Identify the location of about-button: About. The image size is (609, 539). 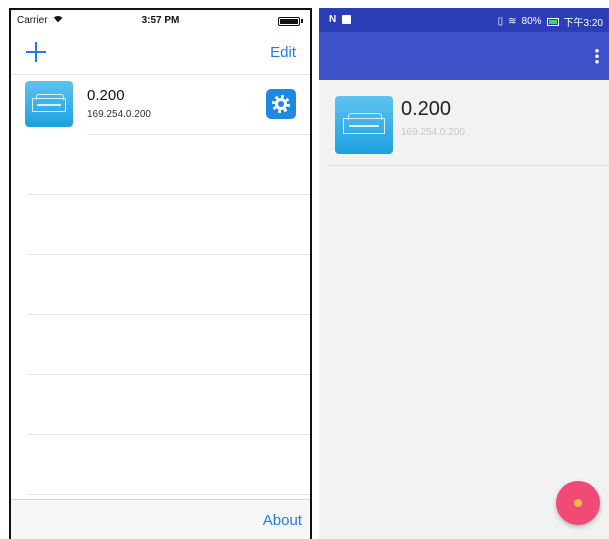
(282, 520).